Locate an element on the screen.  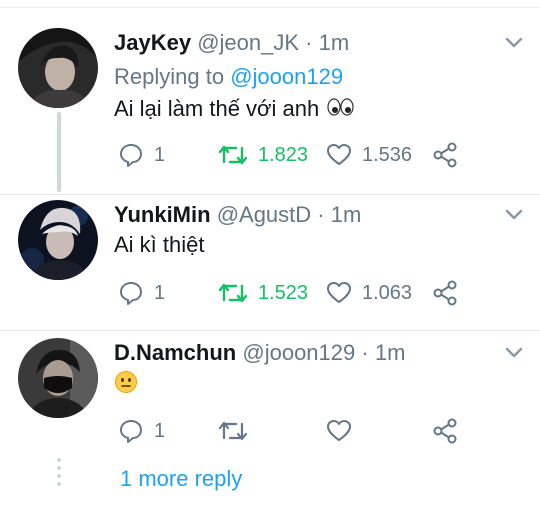
thread-continuation-dots is located at coordinates (59, 474).